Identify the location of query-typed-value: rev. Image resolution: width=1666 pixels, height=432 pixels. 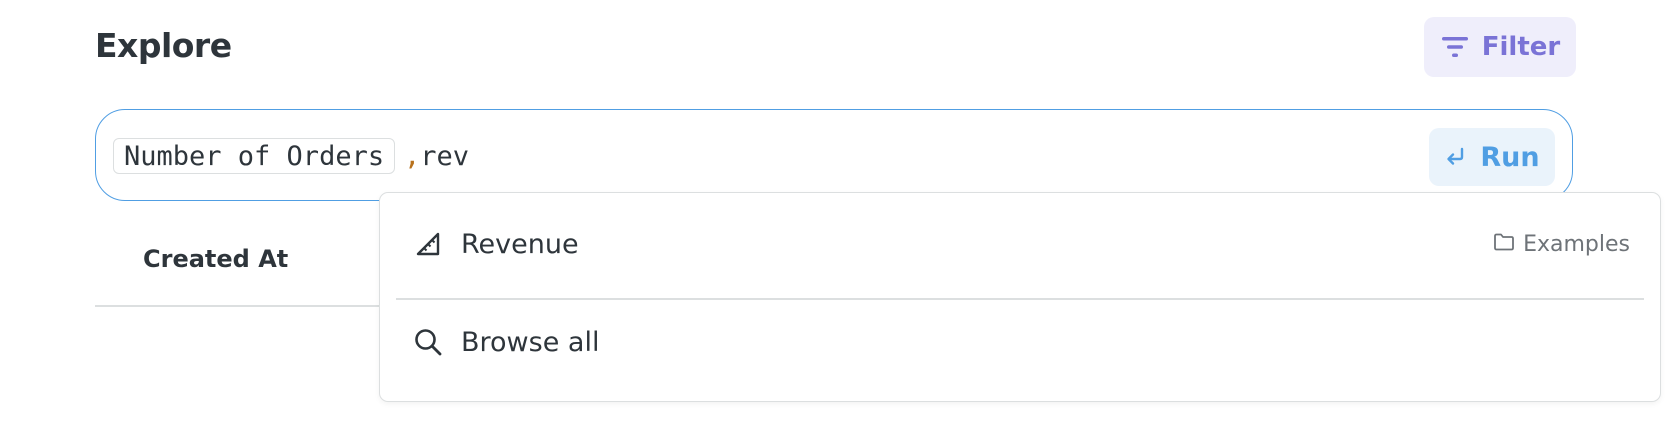
(445, 156).